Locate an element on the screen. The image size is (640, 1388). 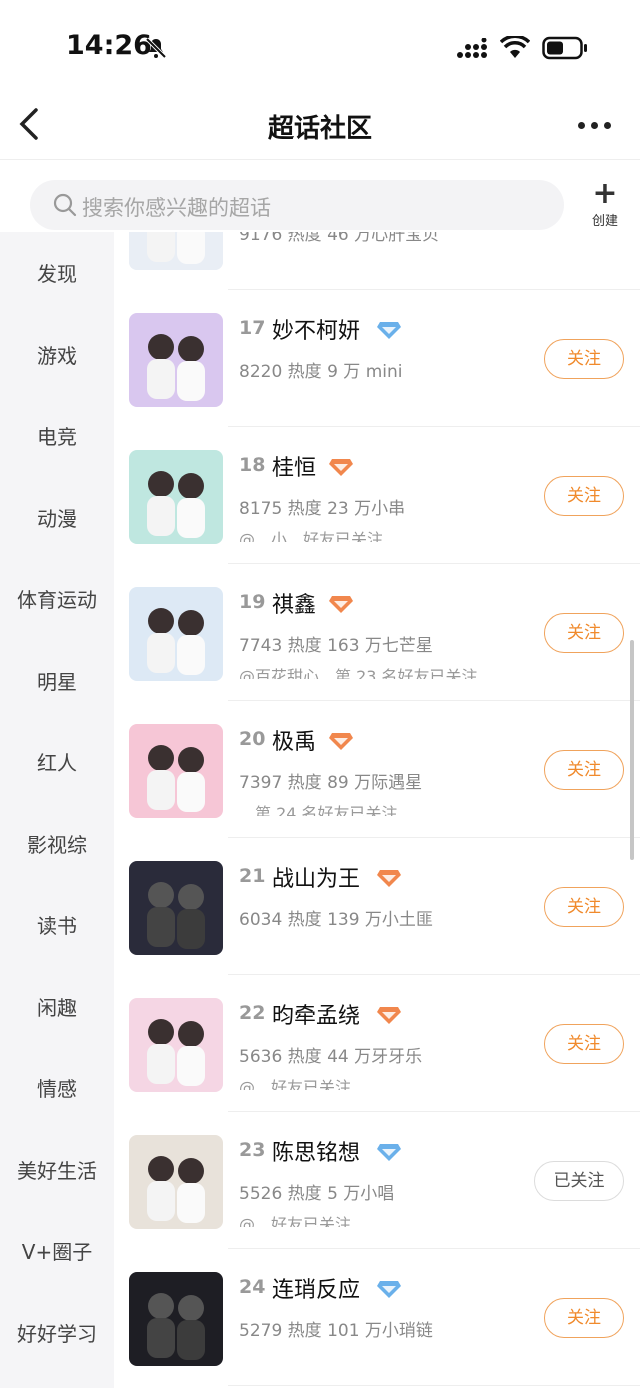
sidebar-item: V+圈子 is located at coordinates (57, 1250).